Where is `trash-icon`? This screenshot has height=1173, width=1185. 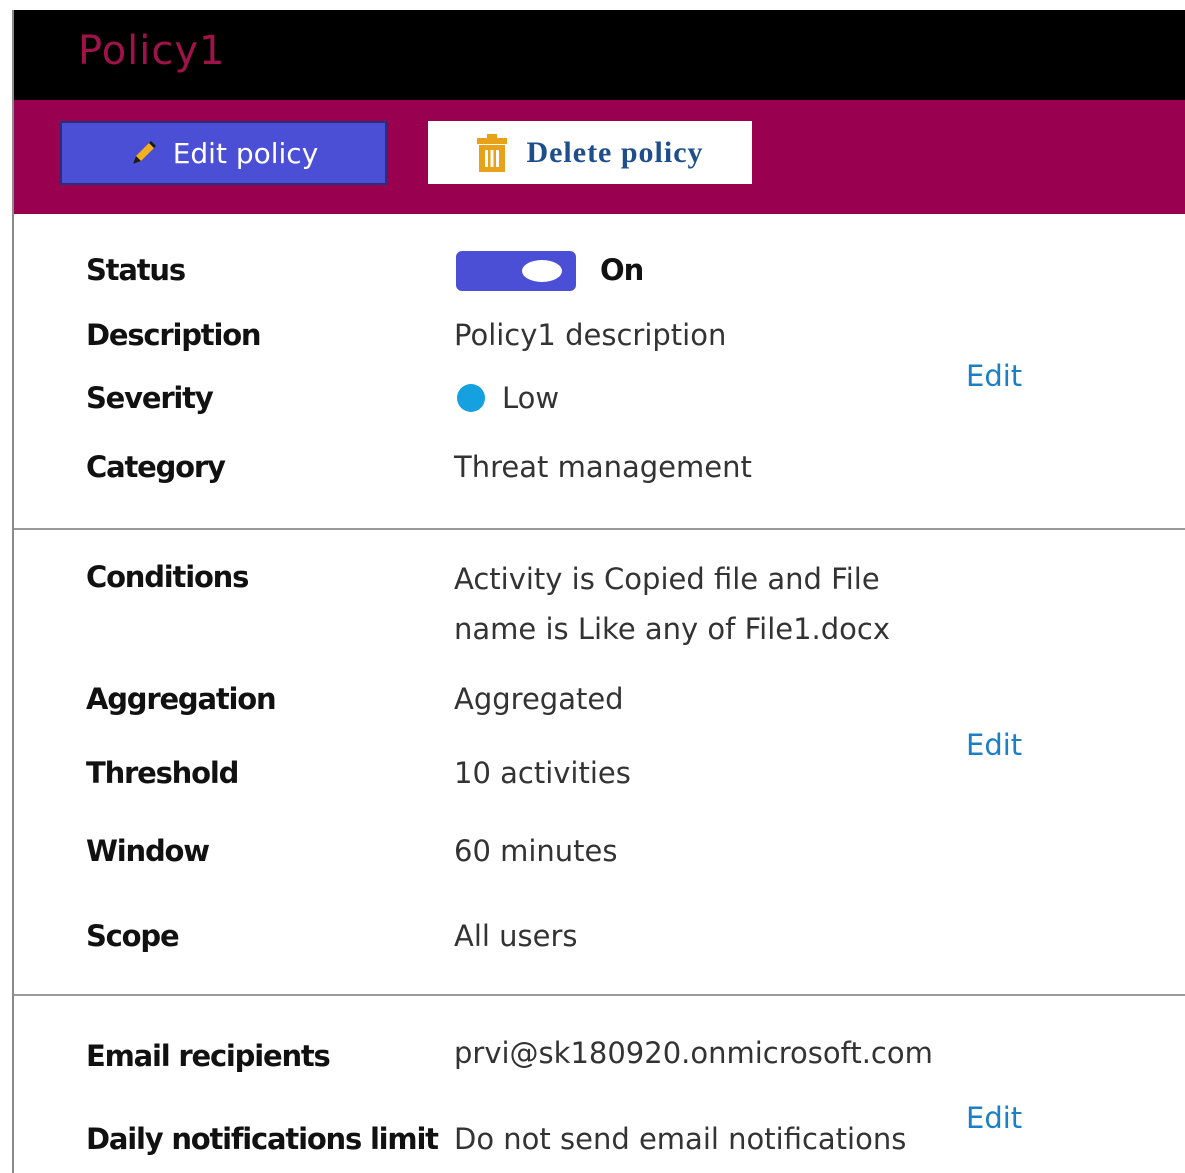 trash-icon is located at coordinates (492, 153).